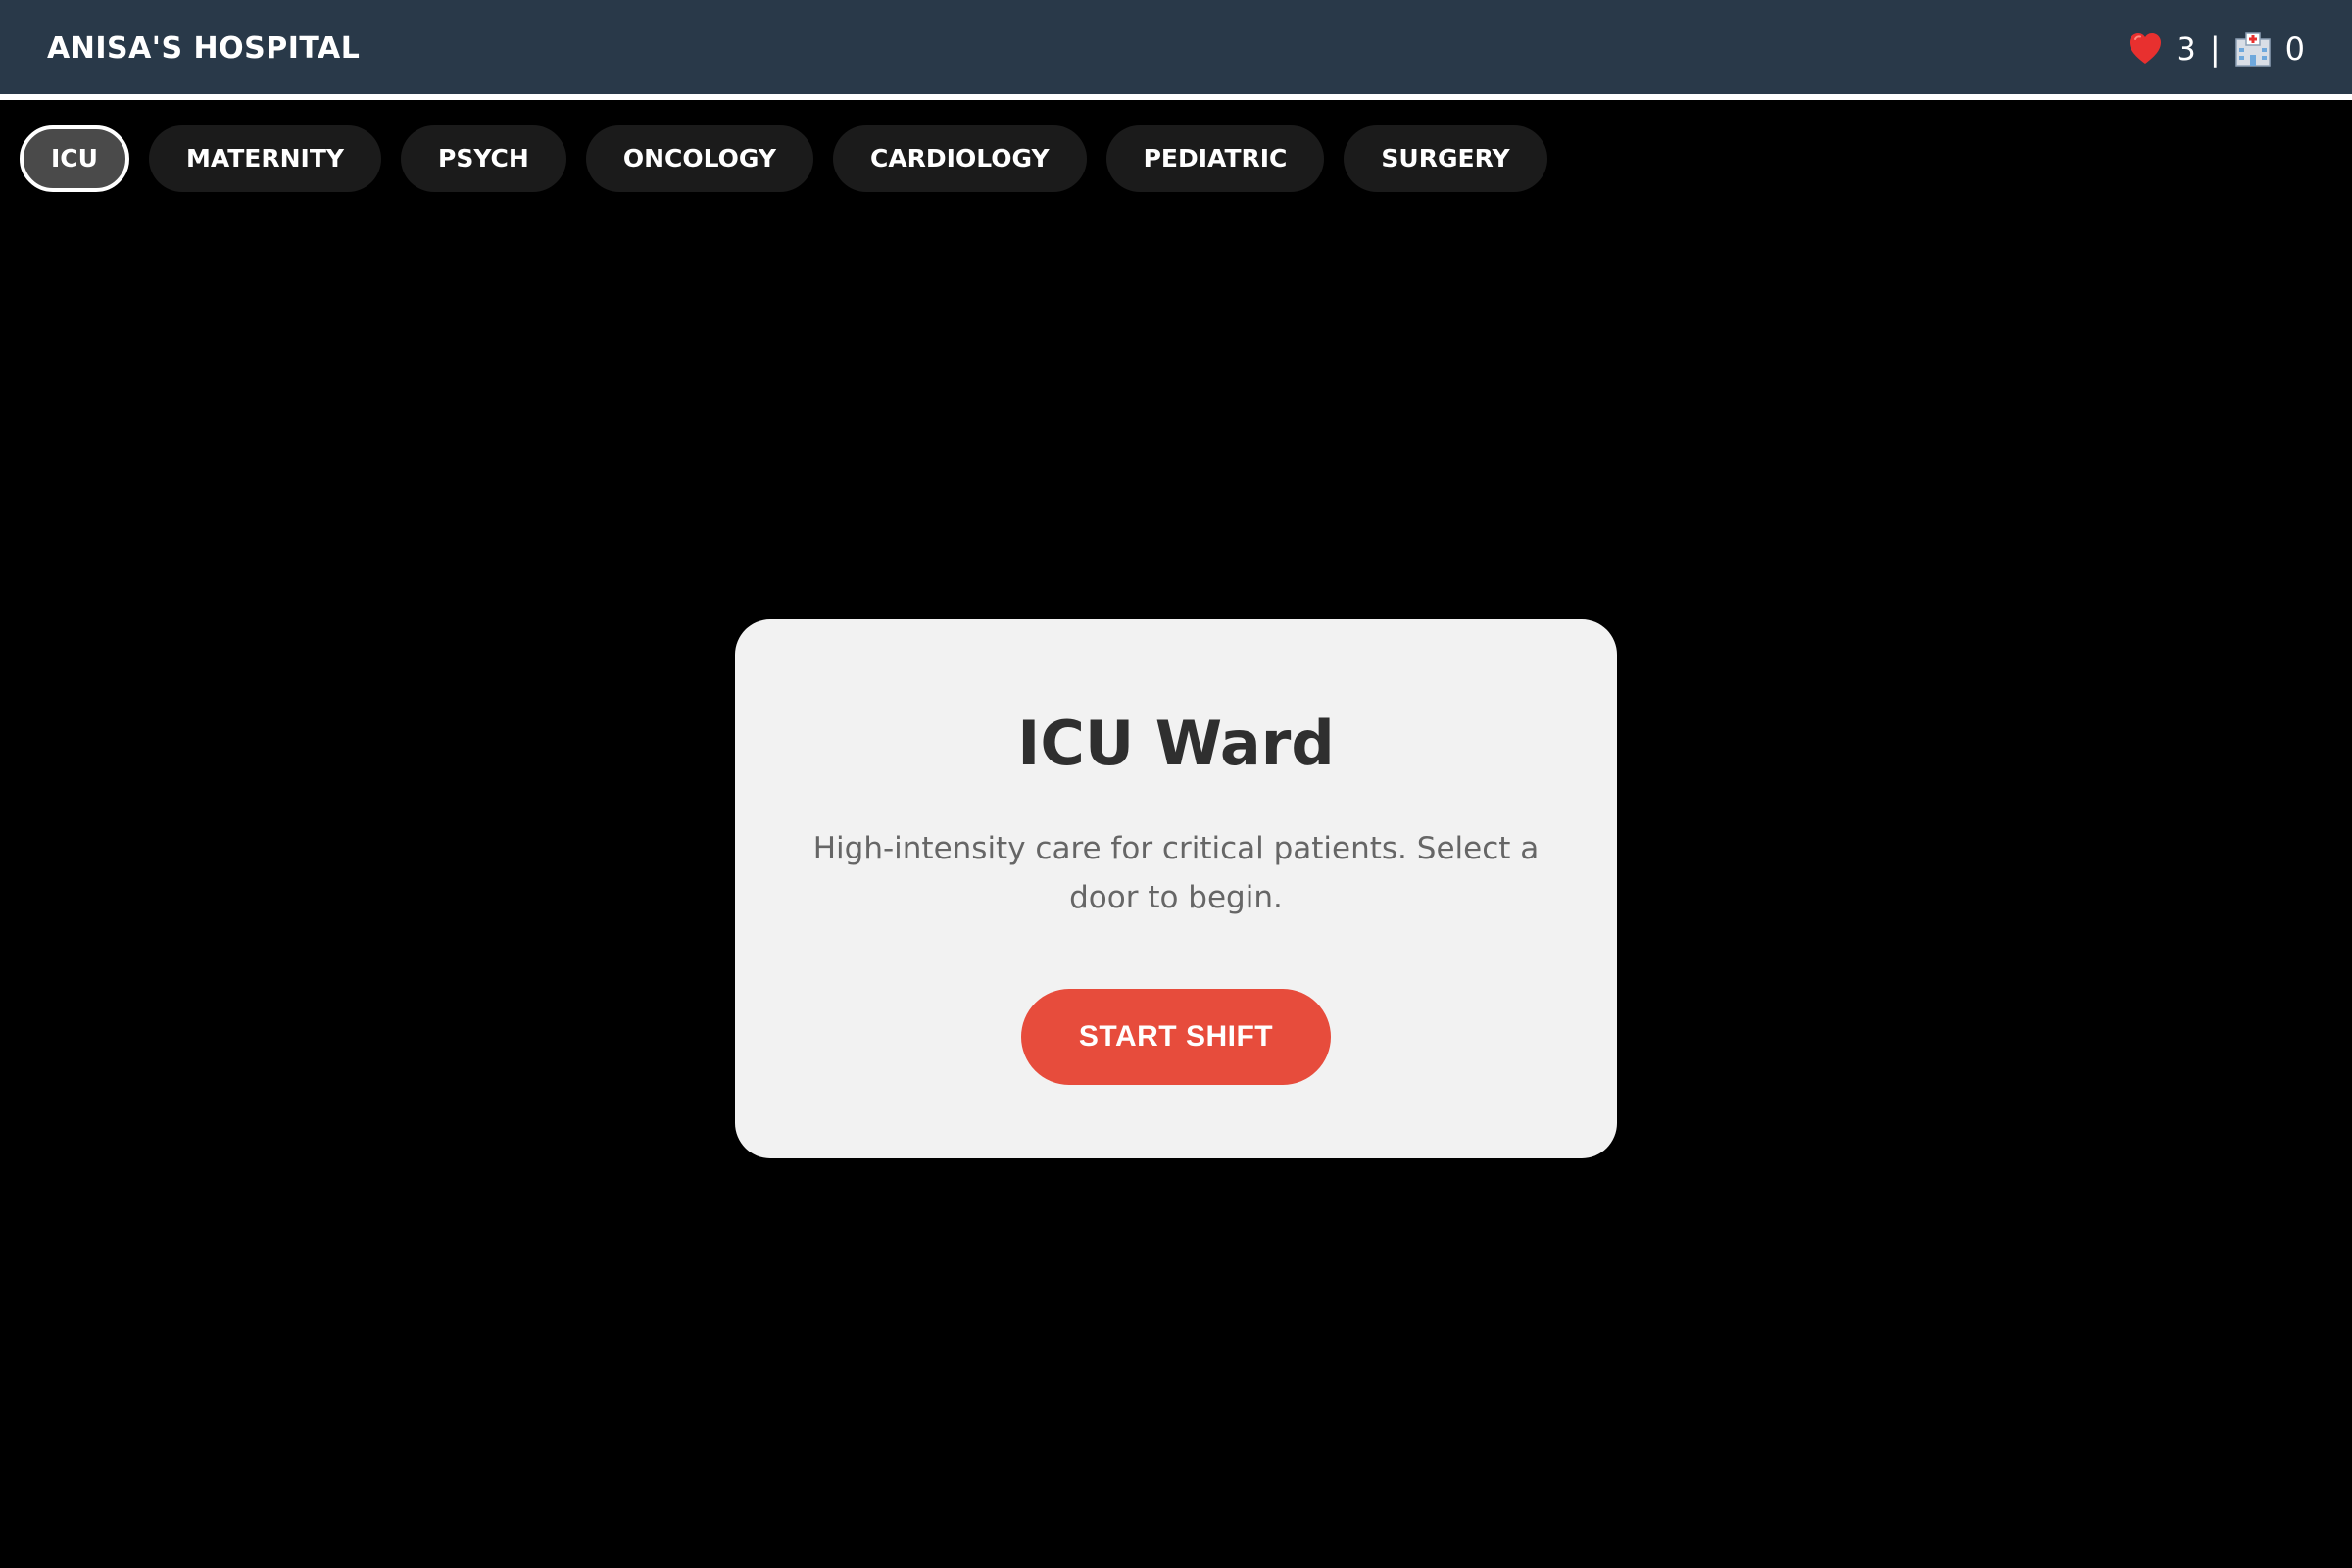 Image resolution: width=2352 pixels, height=1568 pixels. What do you see at coordinates (483, 158) in the screenshot?
I see `tab-psych: PSYCH` at bounding box center [483, 158].